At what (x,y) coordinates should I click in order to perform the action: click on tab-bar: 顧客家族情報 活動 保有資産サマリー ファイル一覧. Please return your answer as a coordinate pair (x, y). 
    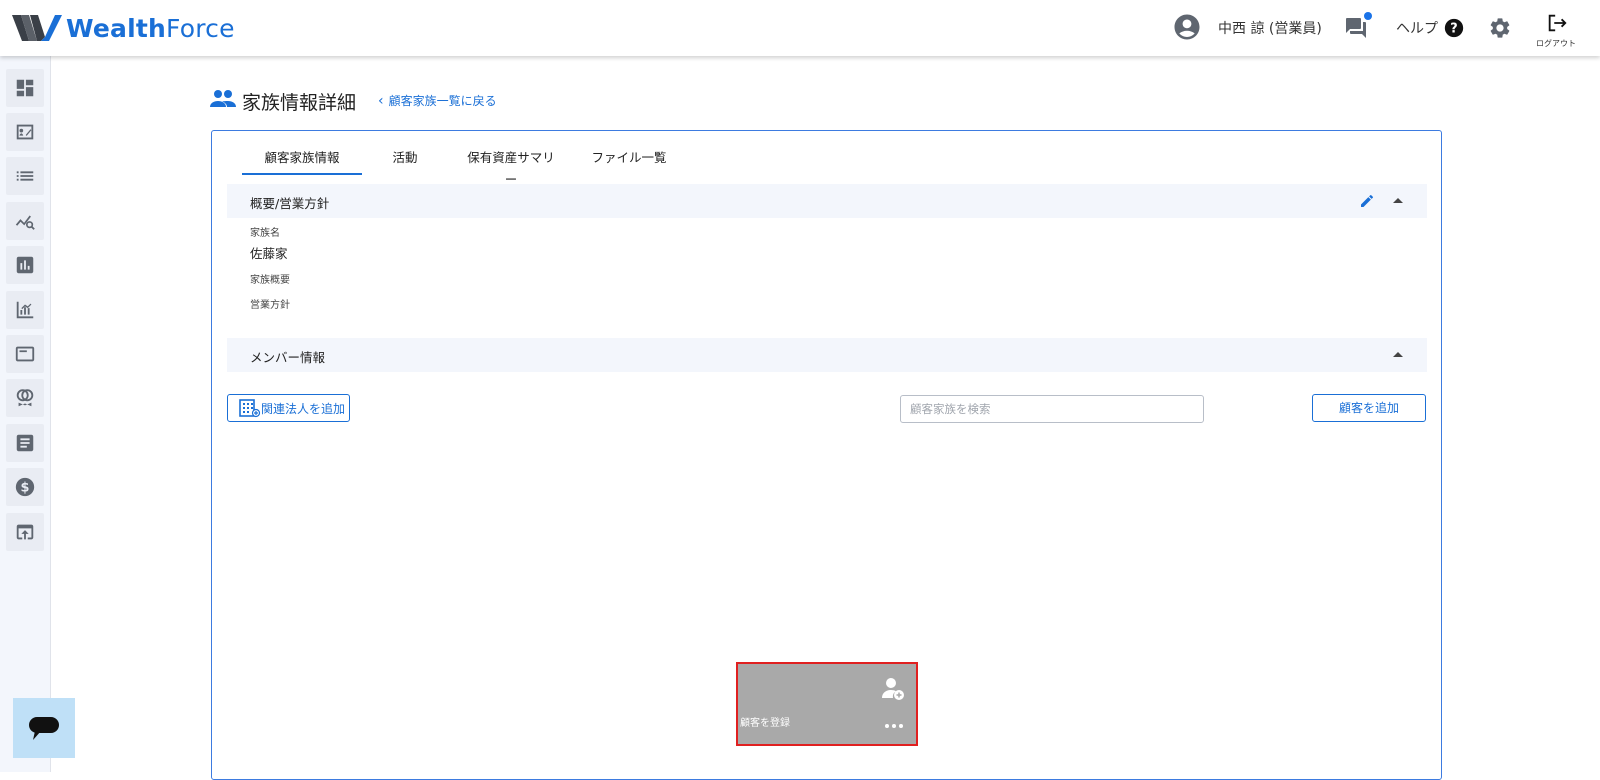
    Looking at the image, I should click on (463, 165).